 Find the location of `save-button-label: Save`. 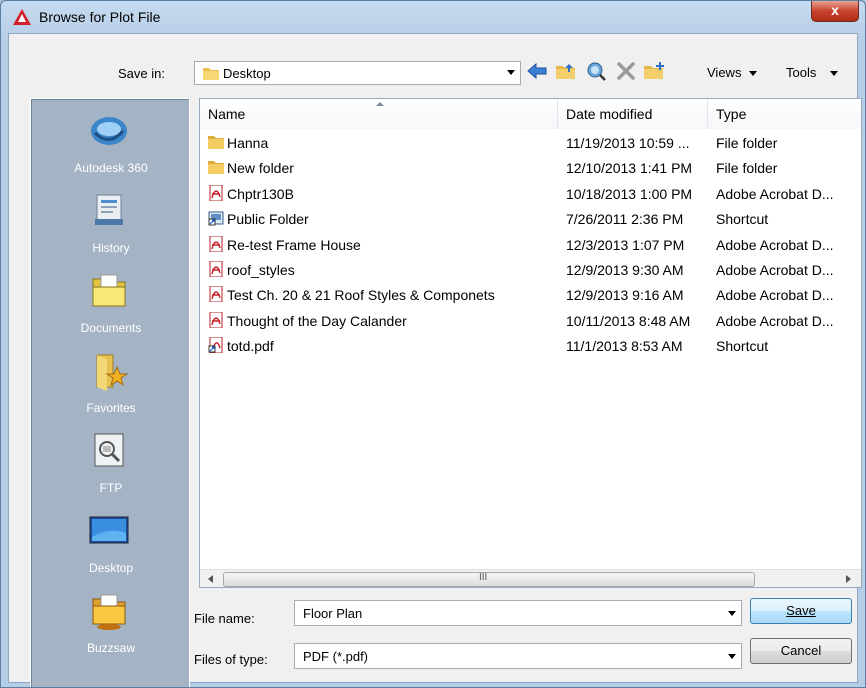

save-button-label: Save is located at coordinates (801, 610).